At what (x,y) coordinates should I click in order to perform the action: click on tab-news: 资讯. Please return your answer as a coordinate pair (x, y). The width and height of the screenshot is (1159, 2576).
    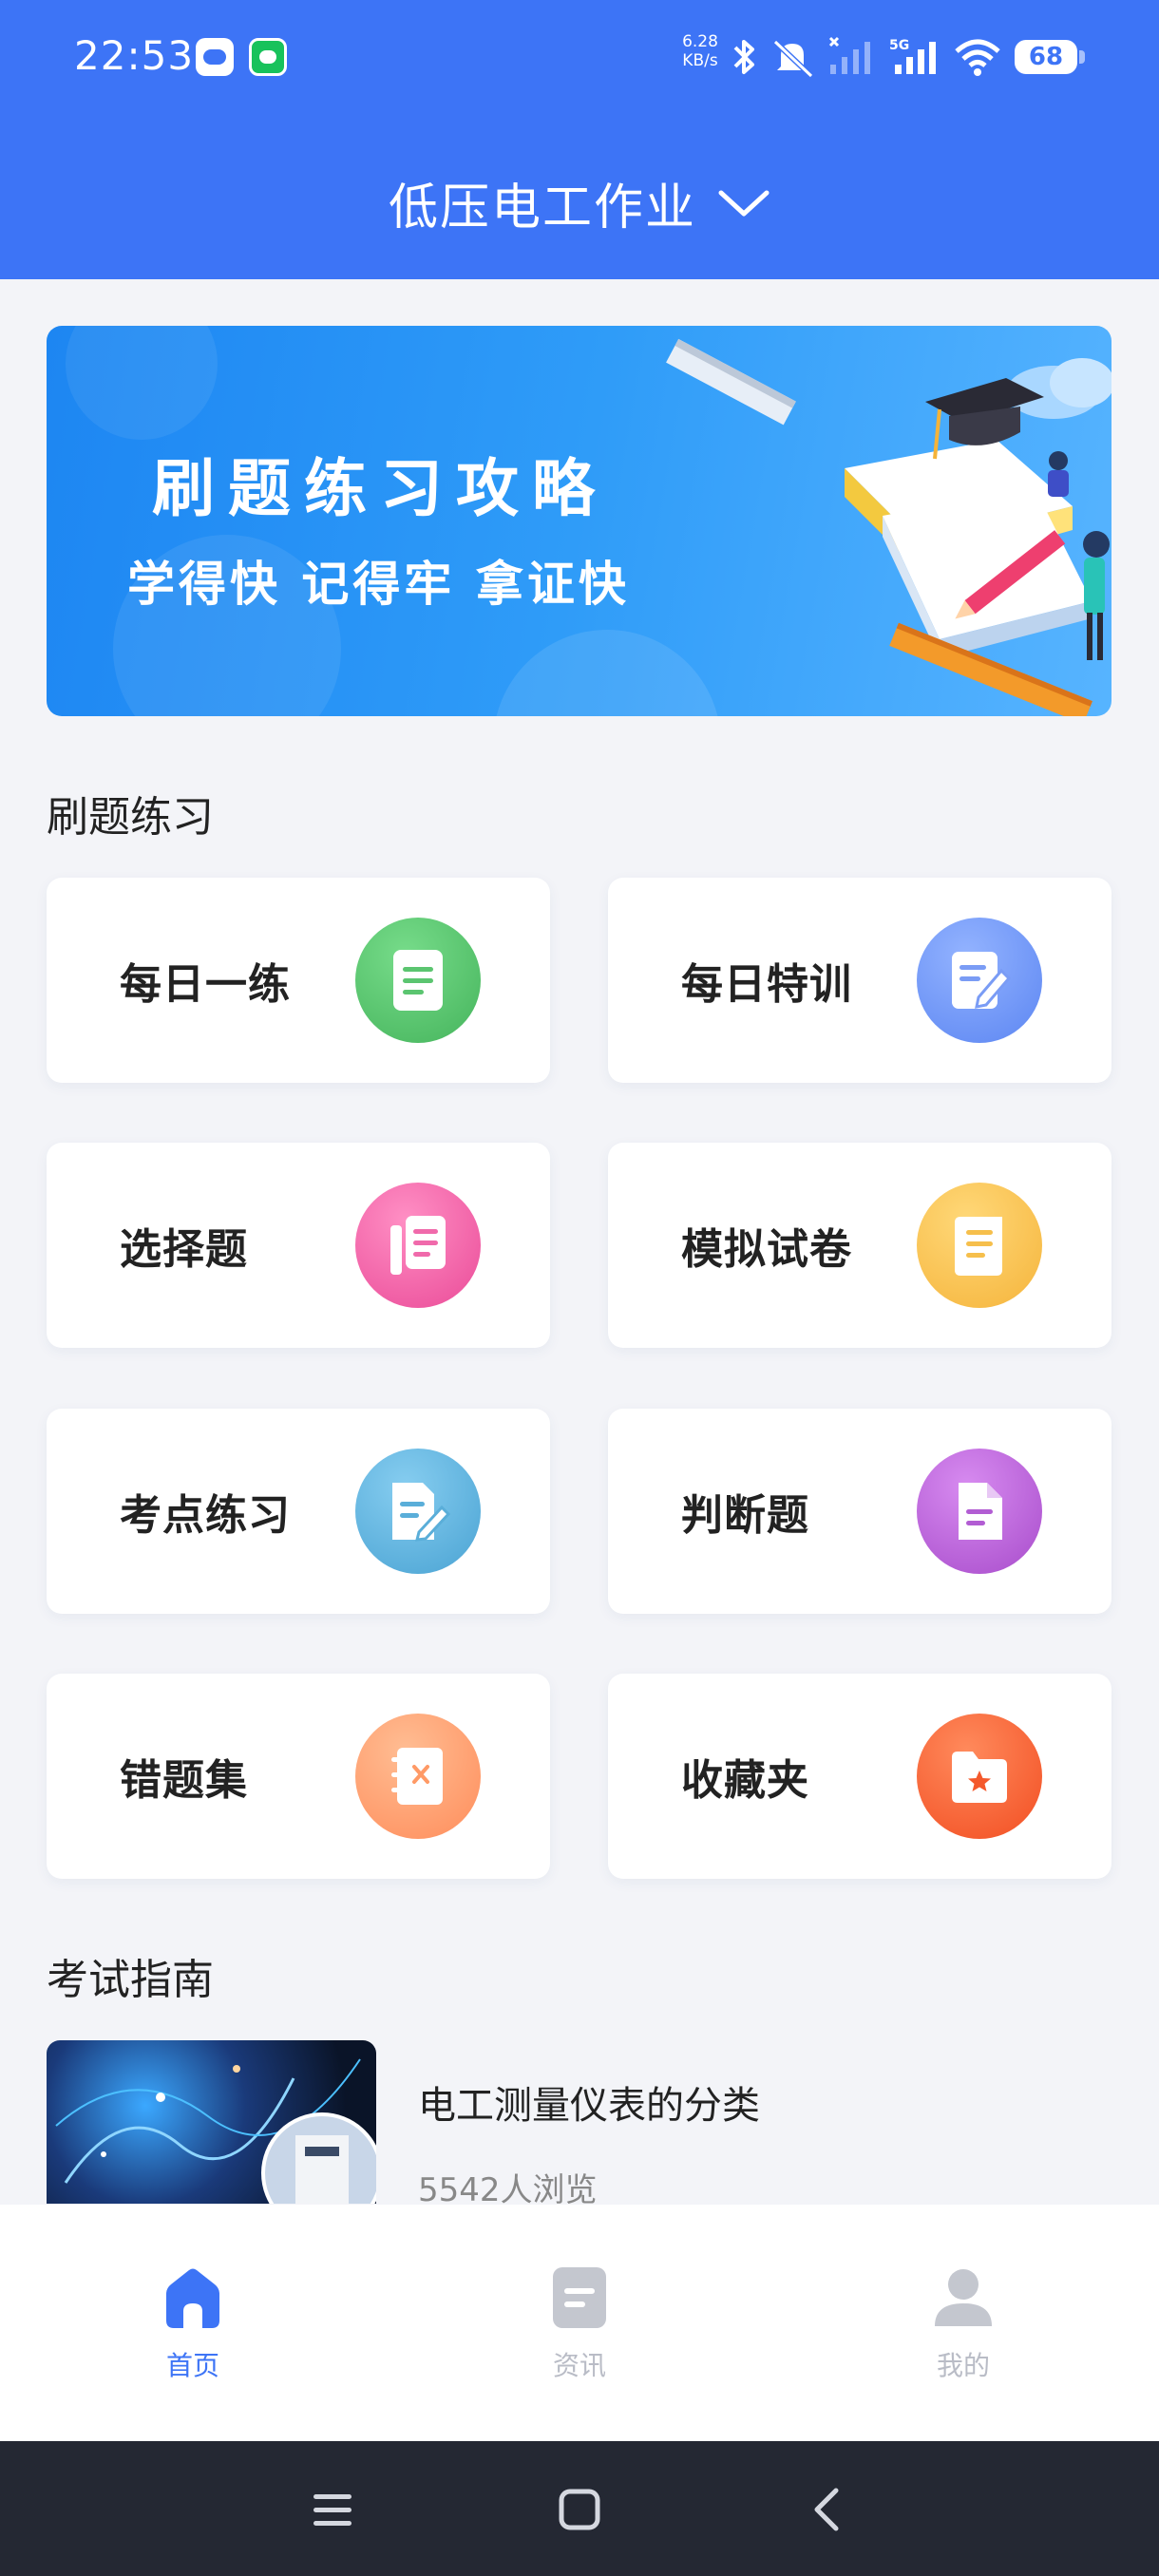
    Looking at the image, I should click on (579, 2323).